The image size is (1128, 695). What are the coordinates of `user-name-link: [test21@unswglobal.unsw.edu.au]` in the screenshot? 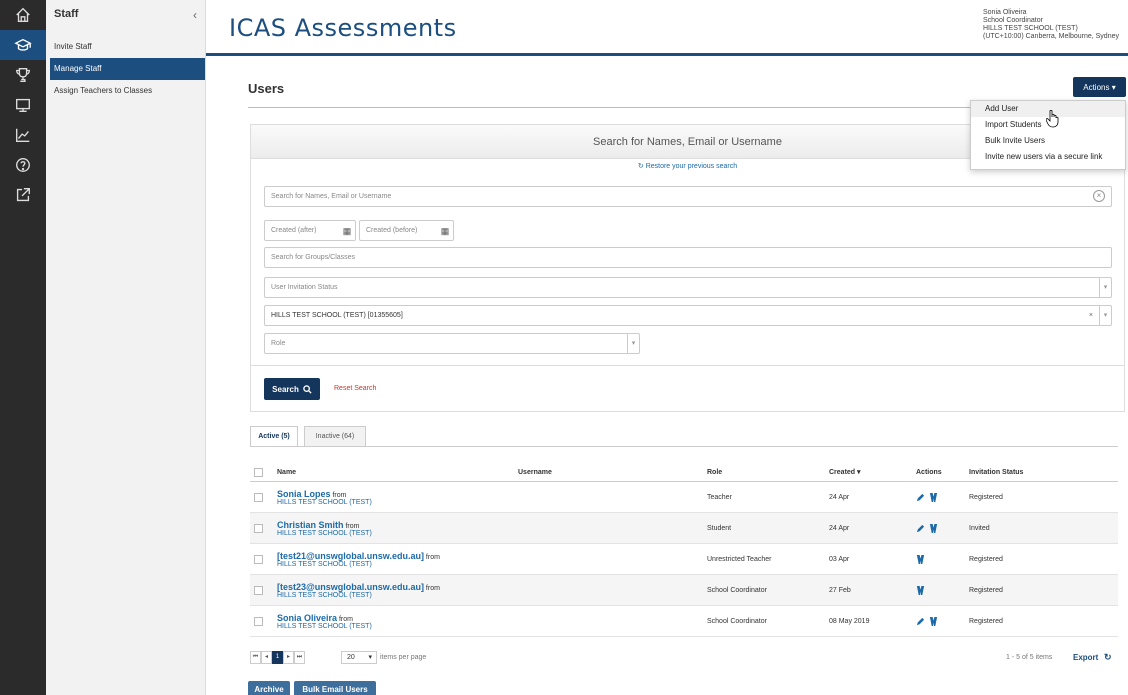 It's located at (350, 556).